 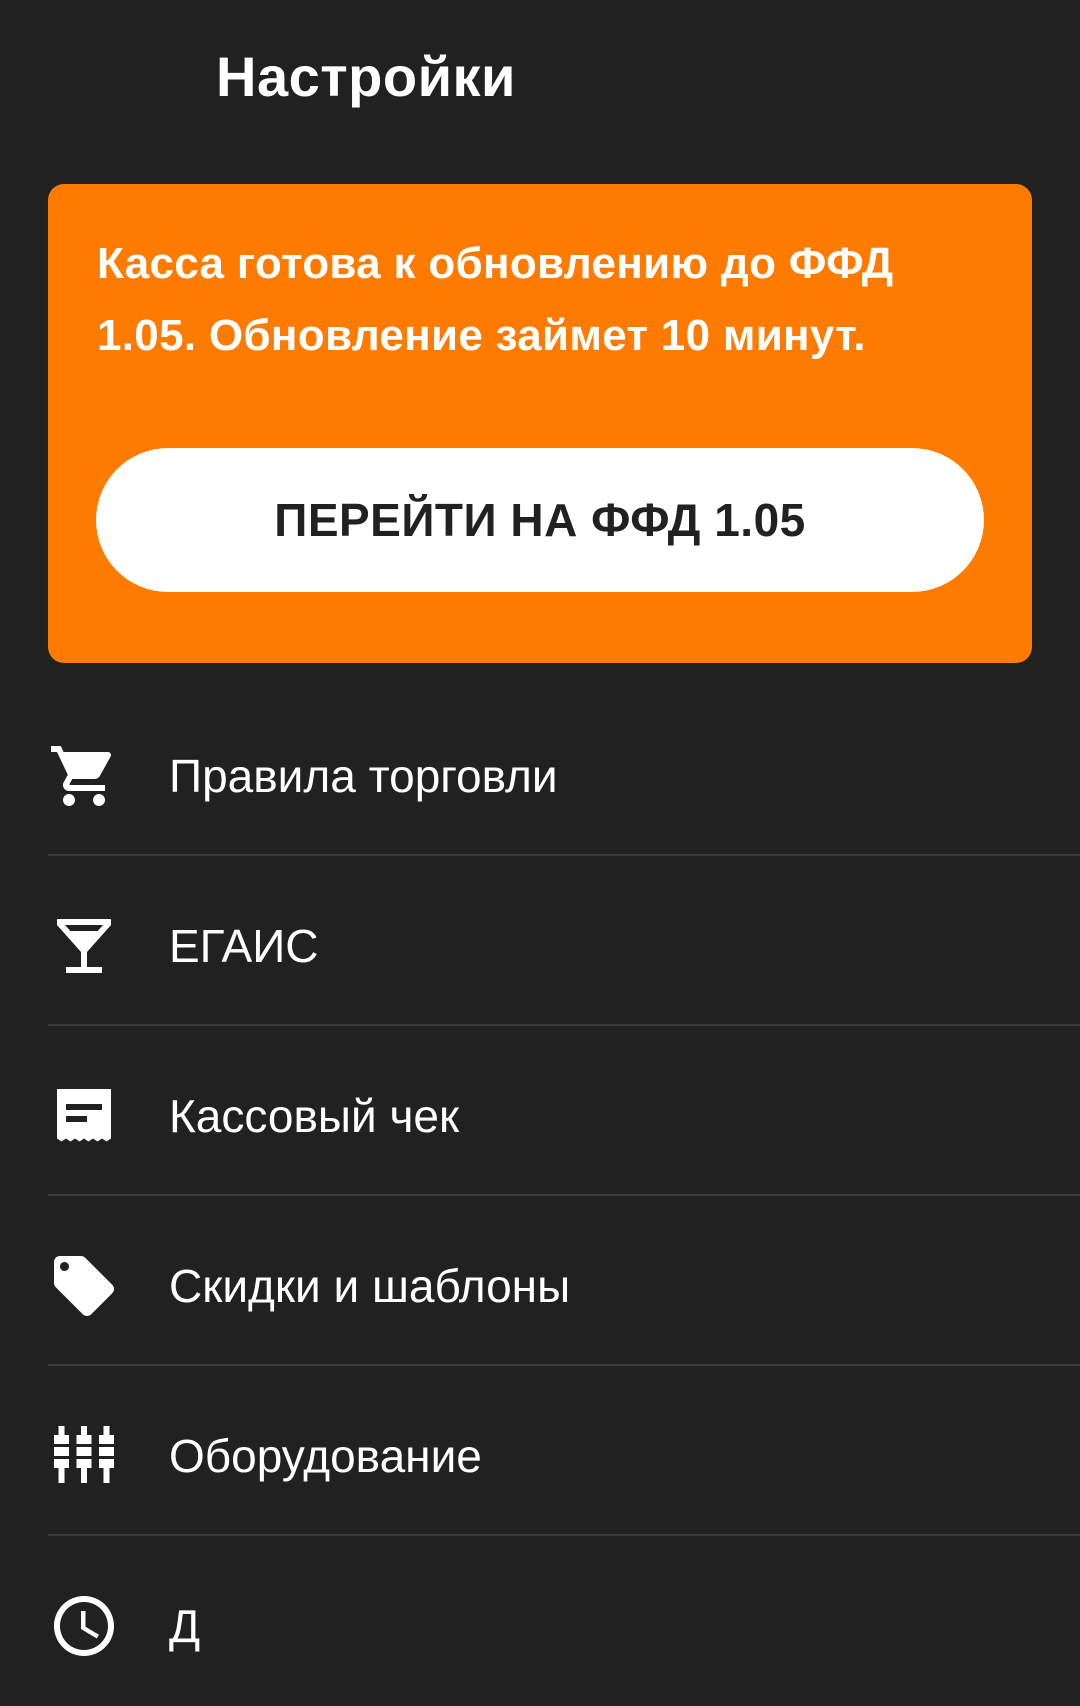 I want to click on menu-item-label: Правила торговли, so click(x=363, y=776).